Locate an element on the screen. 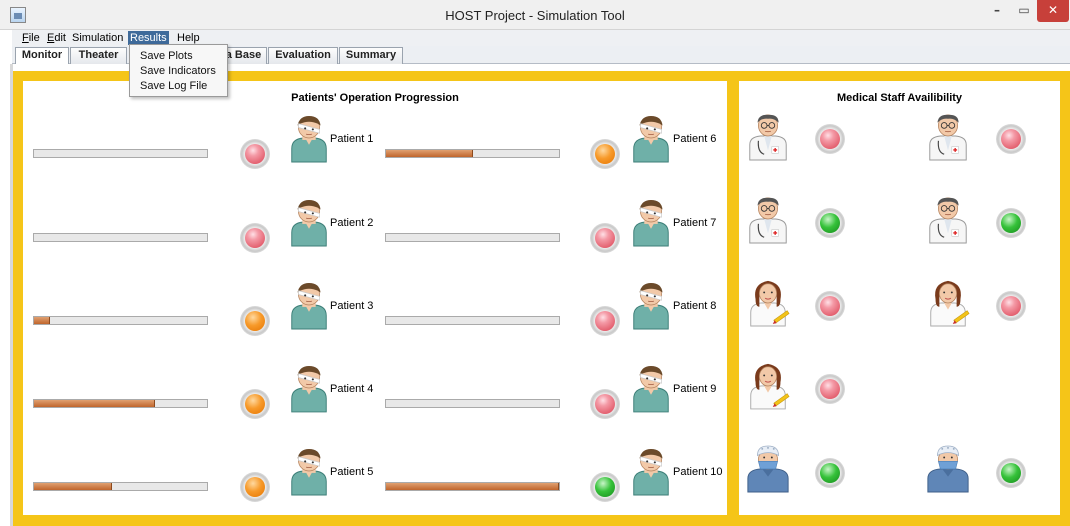 Image resolution: width=1070 pixels, height=526 pixels. patient-8-status-led is located at coordinates (605, 321).